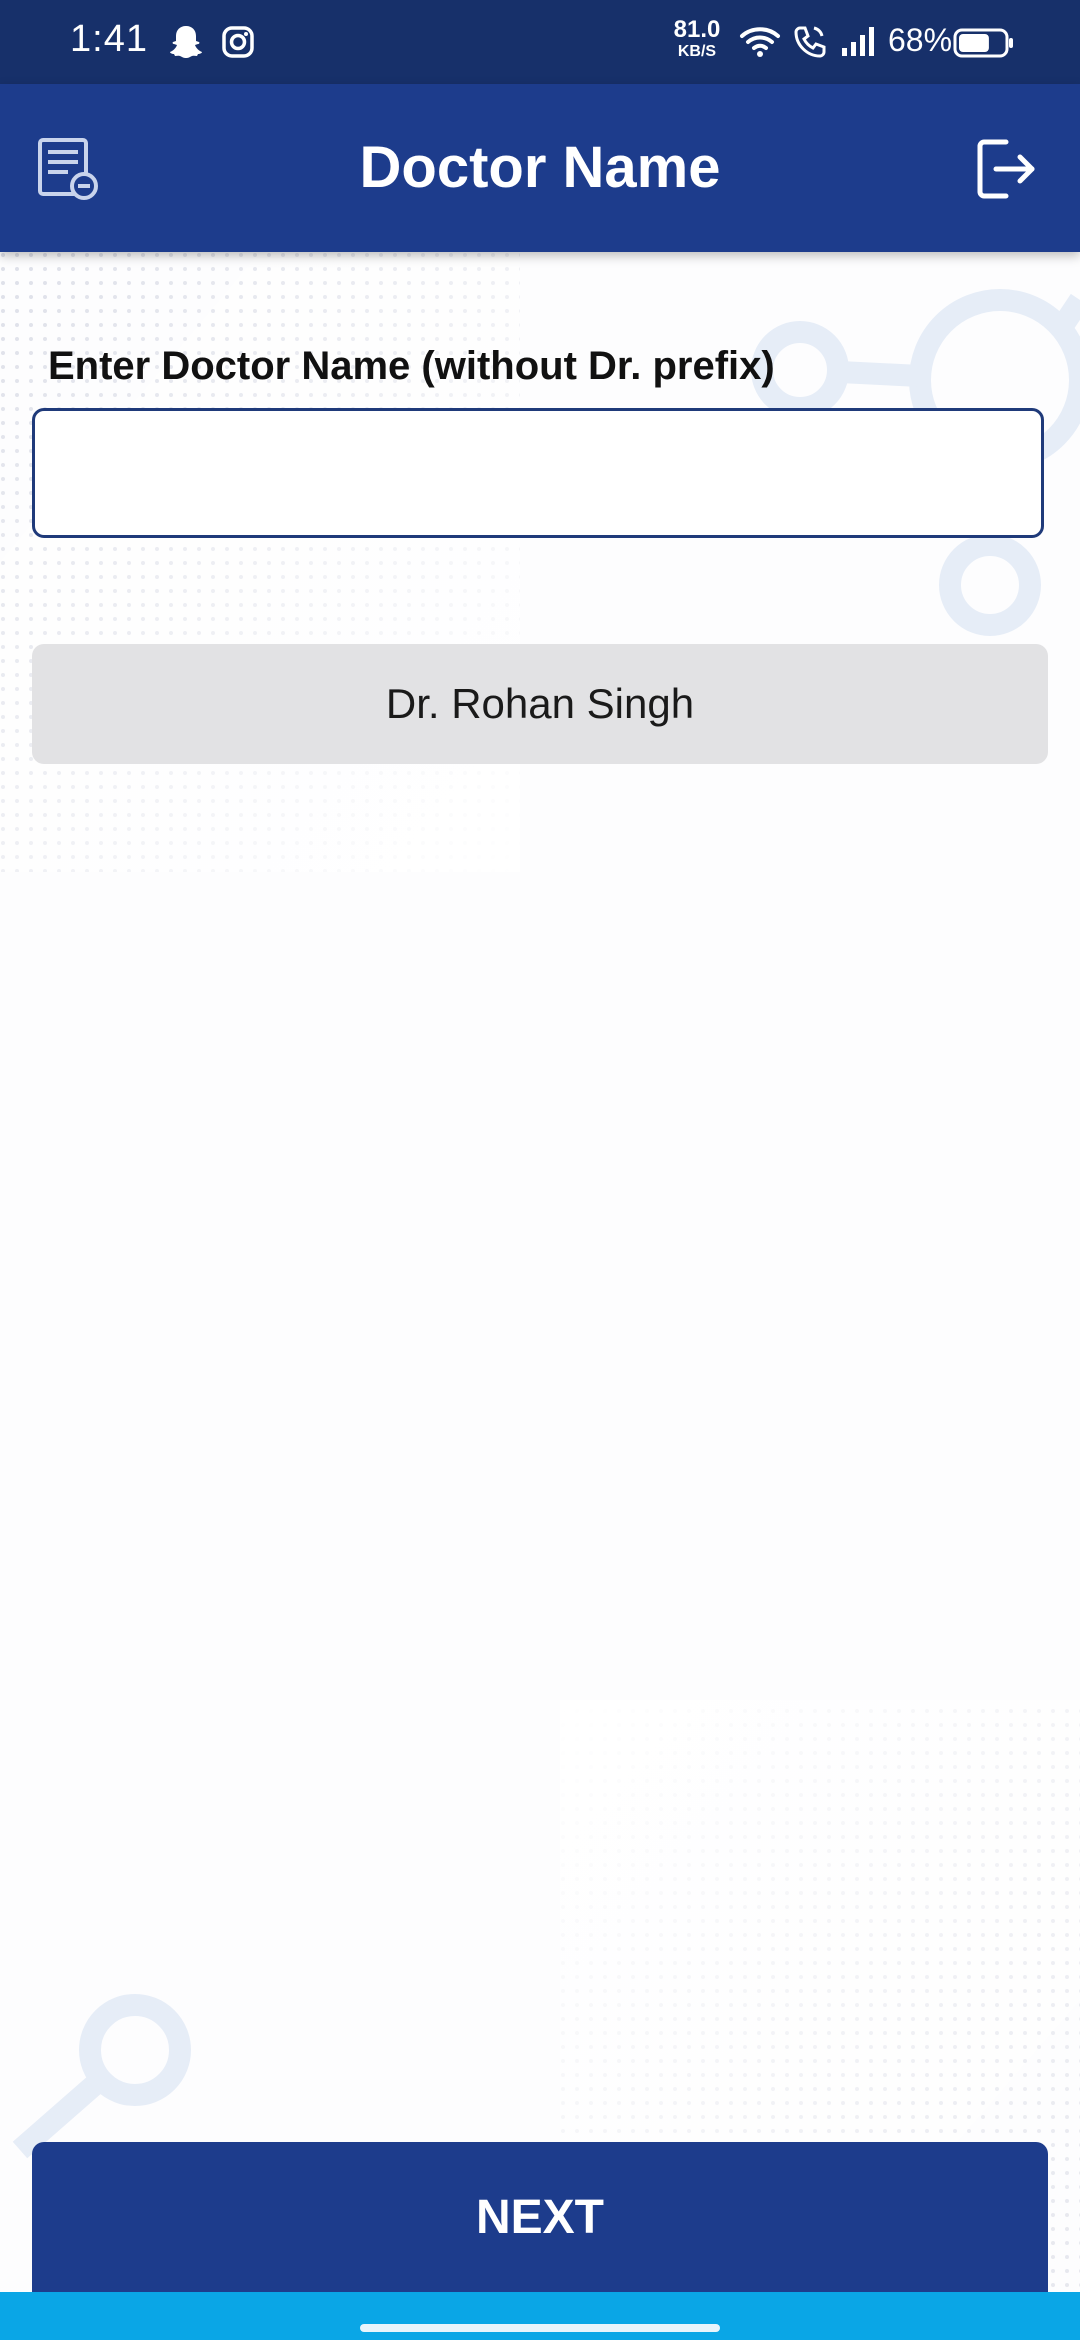 This screenshot has height=2340, width=1080. Describe the element at coordinates (538, 473) in the screenshot. I see `doctor-name-input` at that location.